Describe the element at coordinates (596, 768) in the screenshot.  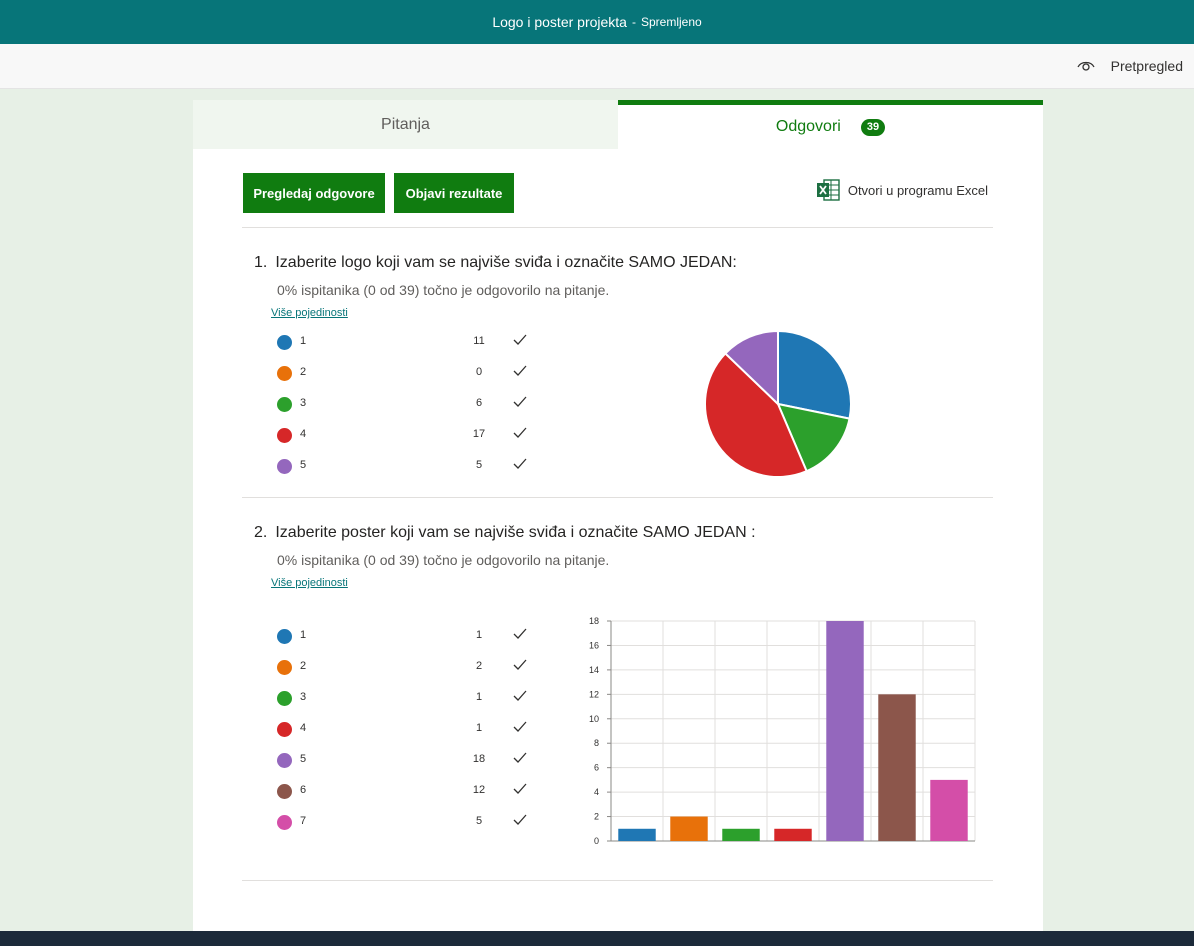
I see `y-tick-label: 6` at that location.